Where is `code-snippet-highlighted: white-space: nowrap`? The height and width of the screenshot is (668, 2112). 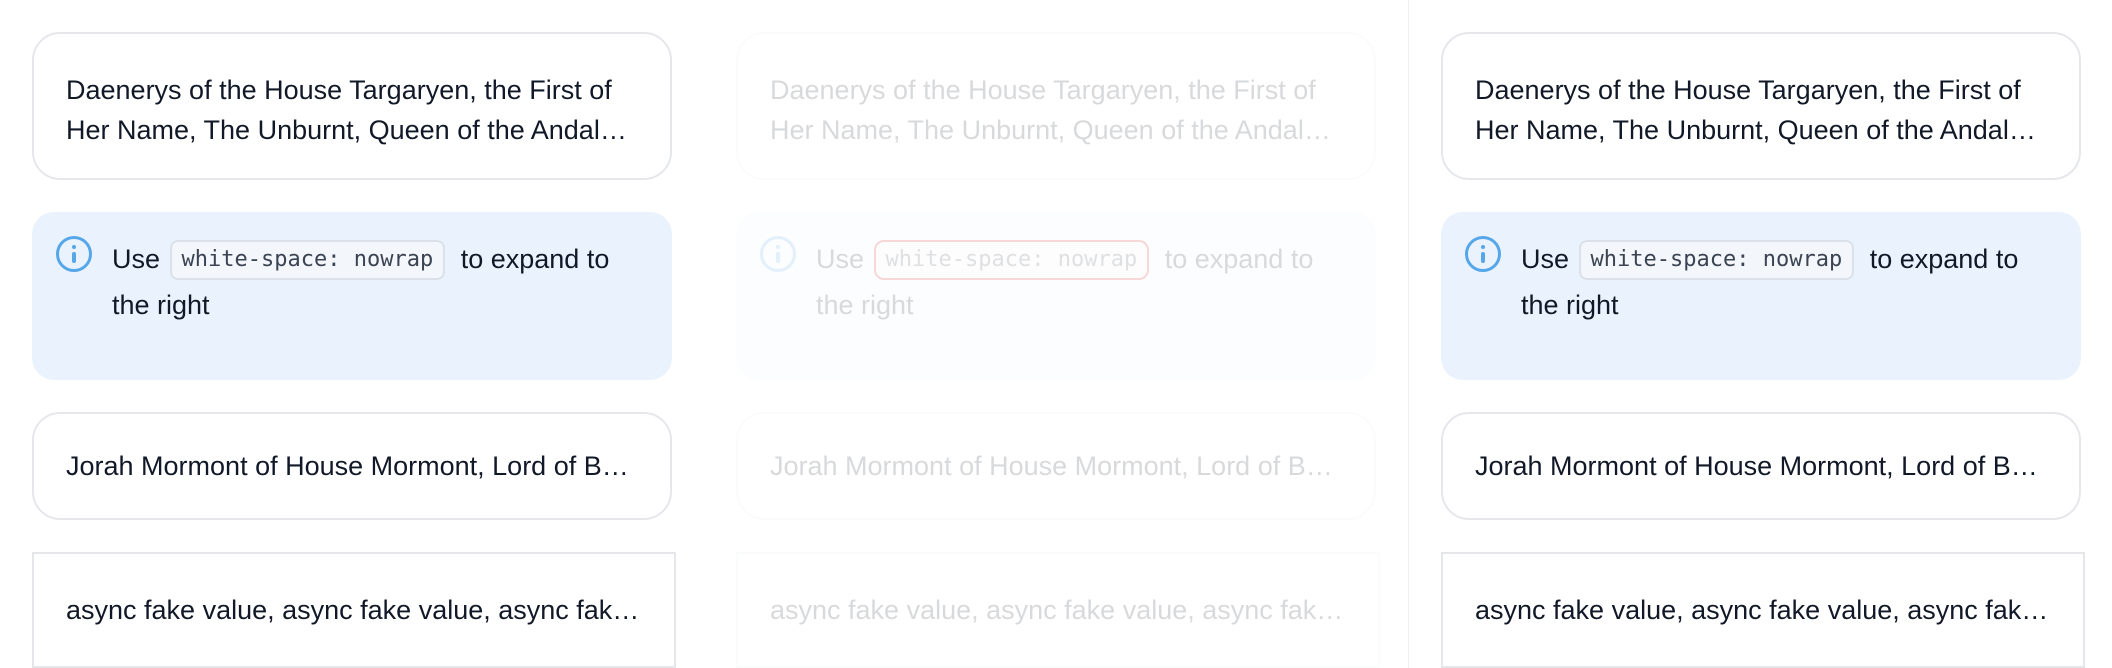
code-snippet-highlighted: white-space: nowrap is located at coordinates (1011, 260).